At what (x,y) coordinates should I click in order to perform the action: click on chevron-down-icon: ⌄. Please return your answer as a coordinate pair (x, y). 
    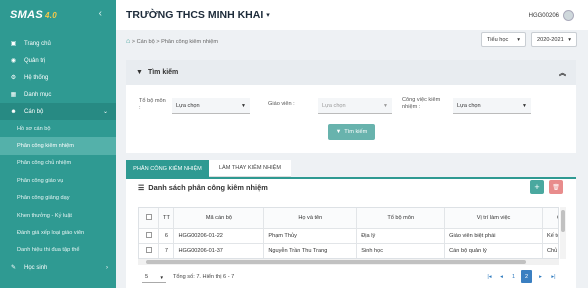
    Looking at the image, I should click on (105, 112).